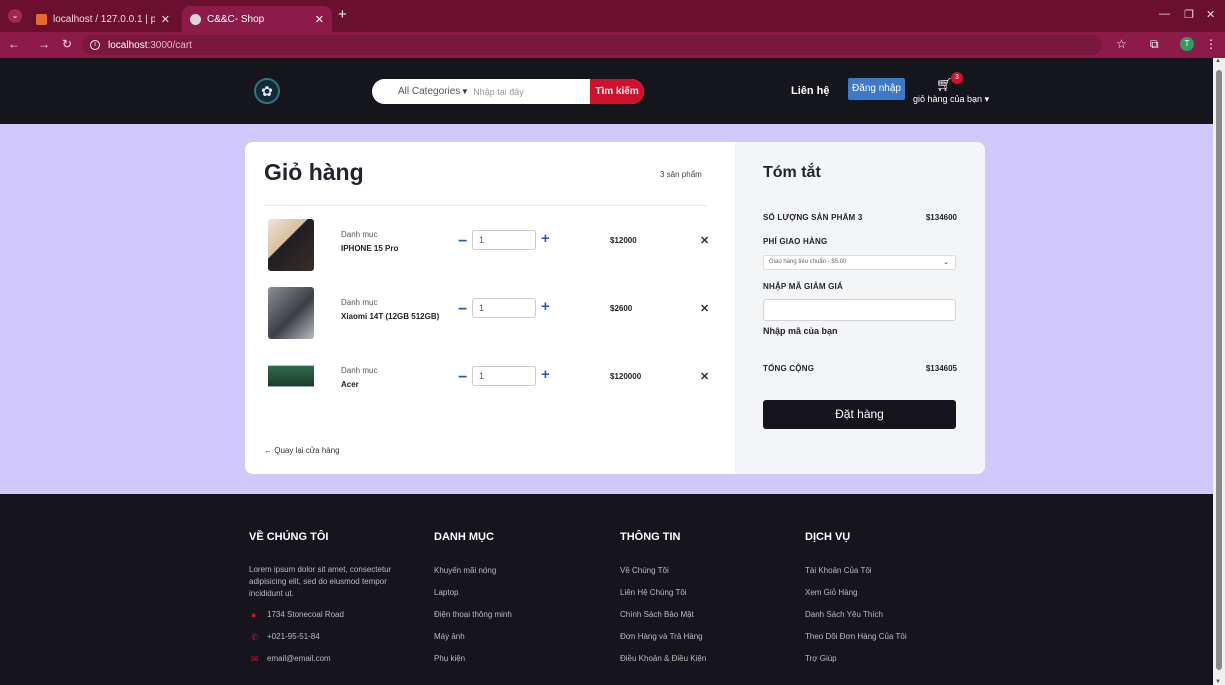 The height and width of the screenshot is (685, 1225). Describe the element at coordinates (828, 537) in the screenshot. I see `footer-heading-services: DỊCH VỤ` at that location.